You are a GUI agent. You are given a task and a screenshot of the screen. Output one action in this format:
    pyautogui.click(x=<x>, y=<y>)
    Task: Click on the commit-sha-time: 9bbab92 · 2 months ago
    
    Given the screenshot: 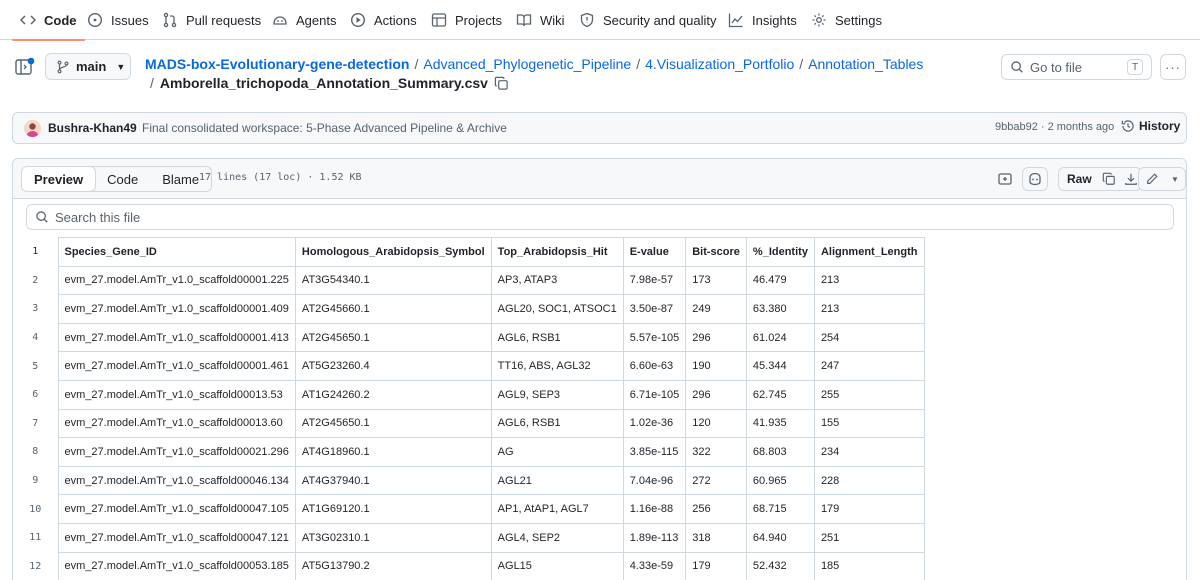 What is the action you would take?
    pyautogui.click(x=1054, y=127)
    